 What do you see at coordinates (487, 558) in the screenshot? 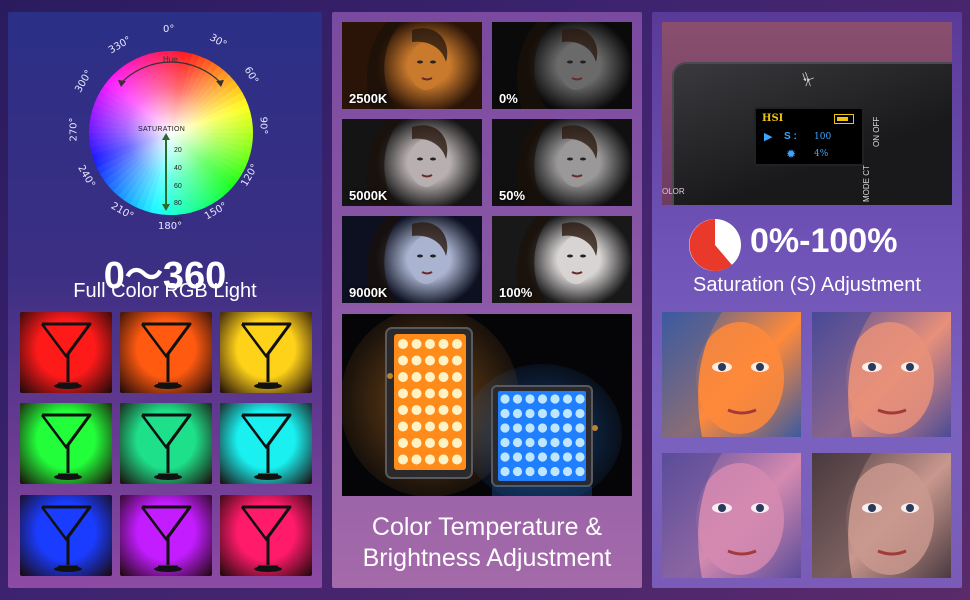
I see `caption-line-2: Brightness Adjustment` at bounding box center [487, 558].